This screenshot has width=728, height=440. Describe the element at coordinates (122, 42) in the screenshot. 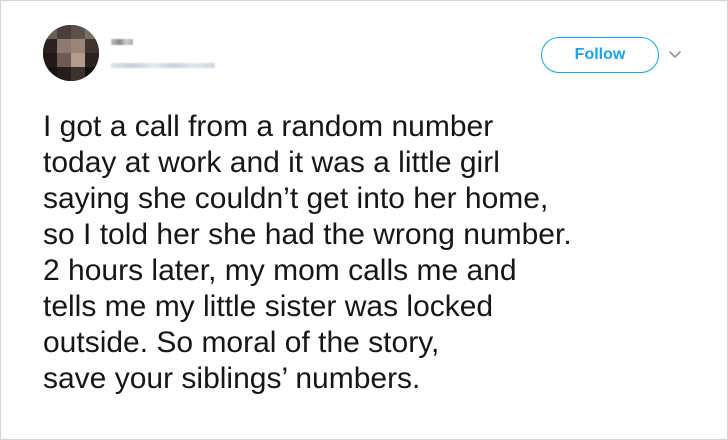

I see `author-name-blurred` at that location.